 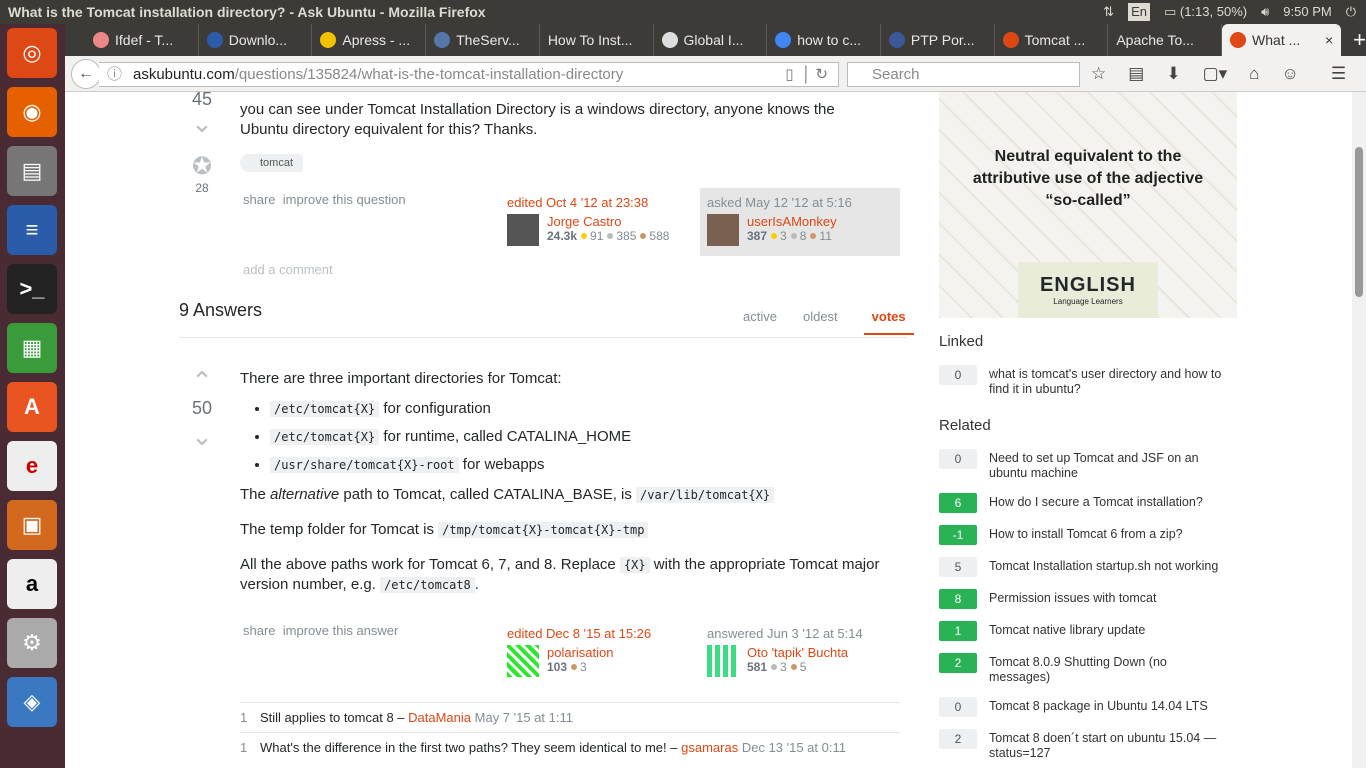 What do you see at coordinates (1136, 74) in the screenshot?
I see `reading-list-icon: ▤` at bounding box center [1136, 74].